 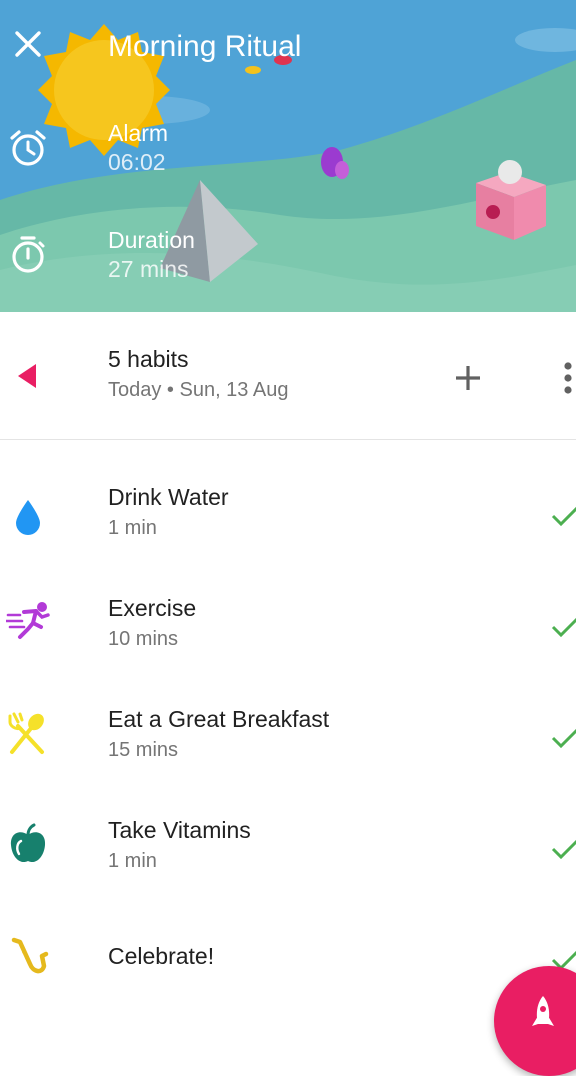 I want to click on alarm-clock-icon, so click(x=28, y=148).